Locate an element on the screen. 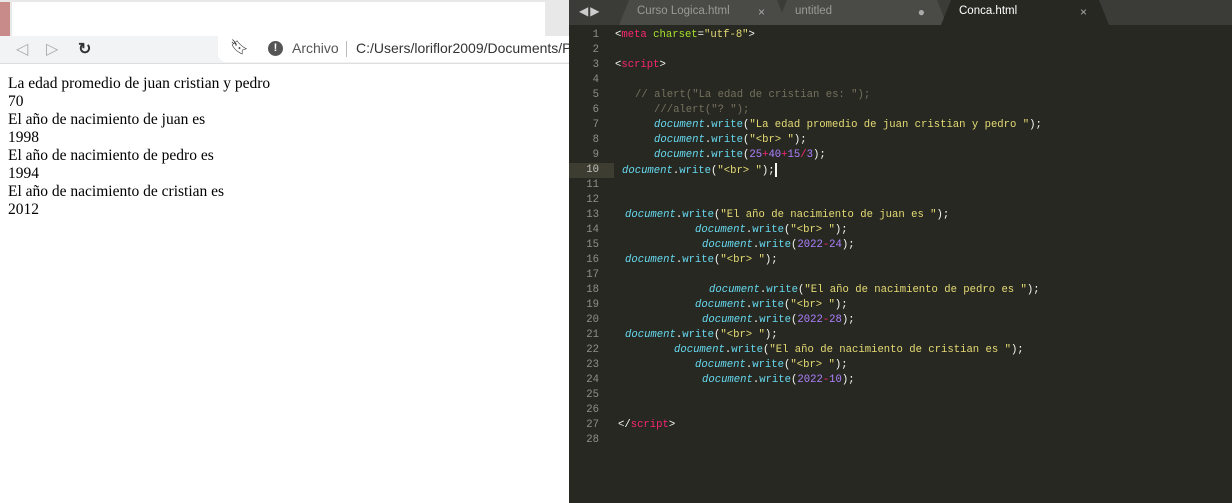 Image resolution: width=1232 pixels, height=503 pixels. line-number: 16 is located at coordinates (592, 260).